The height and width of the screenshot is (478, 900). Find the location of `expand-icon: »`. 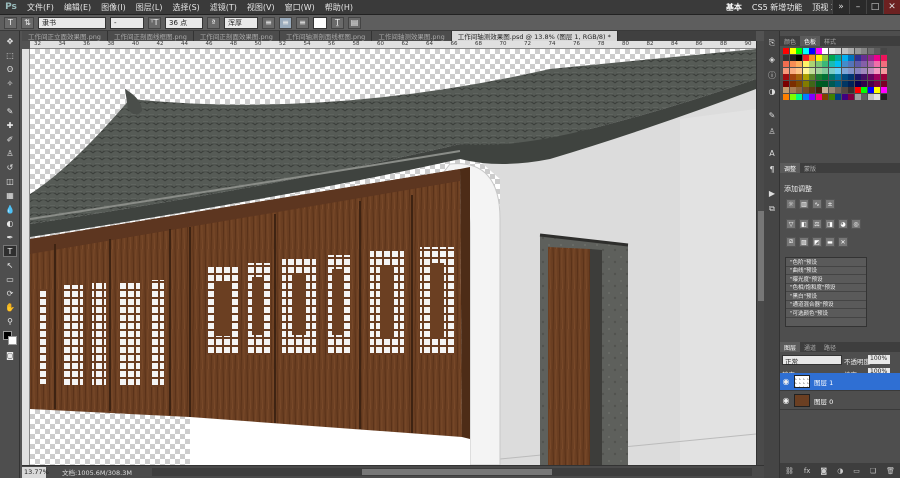

expand-icon: » is located at coordinates (840, 7).